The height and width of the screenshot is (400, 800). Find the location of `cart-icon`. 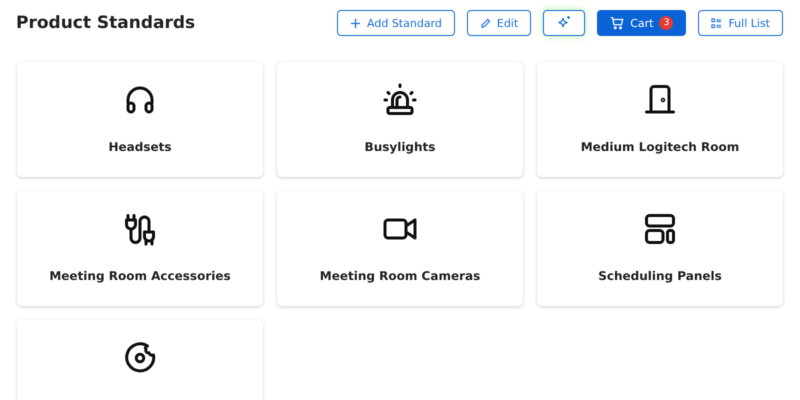

cart-icon is located at coordinates (617, 23).